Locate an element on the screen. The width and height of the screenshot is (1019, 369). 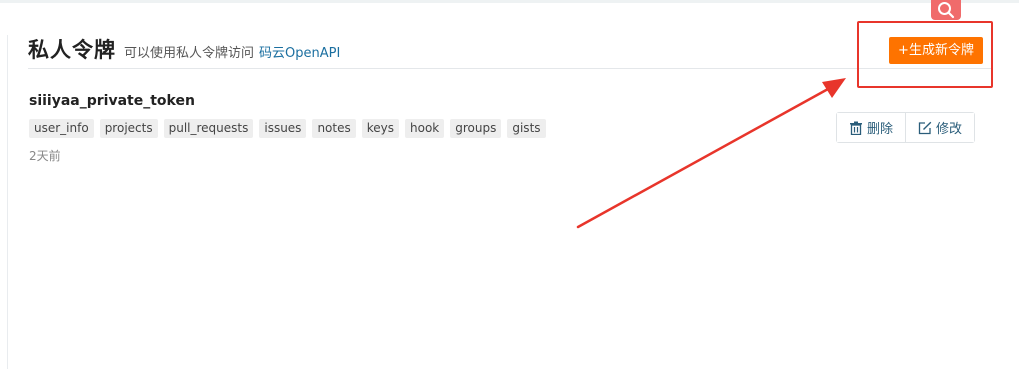
scope-tag: issues is located at coordinates (283, 128).